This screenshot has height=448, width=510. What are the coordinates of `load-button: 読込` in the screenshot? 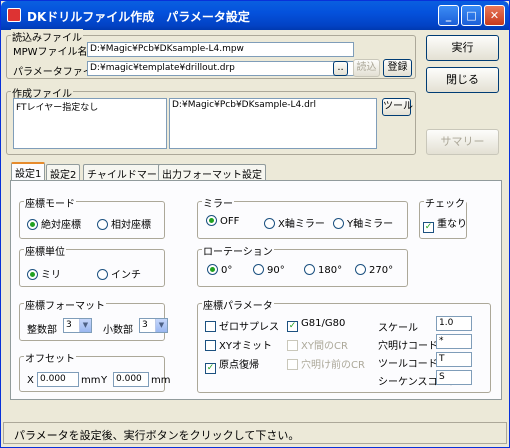 It's located at (366, 68).